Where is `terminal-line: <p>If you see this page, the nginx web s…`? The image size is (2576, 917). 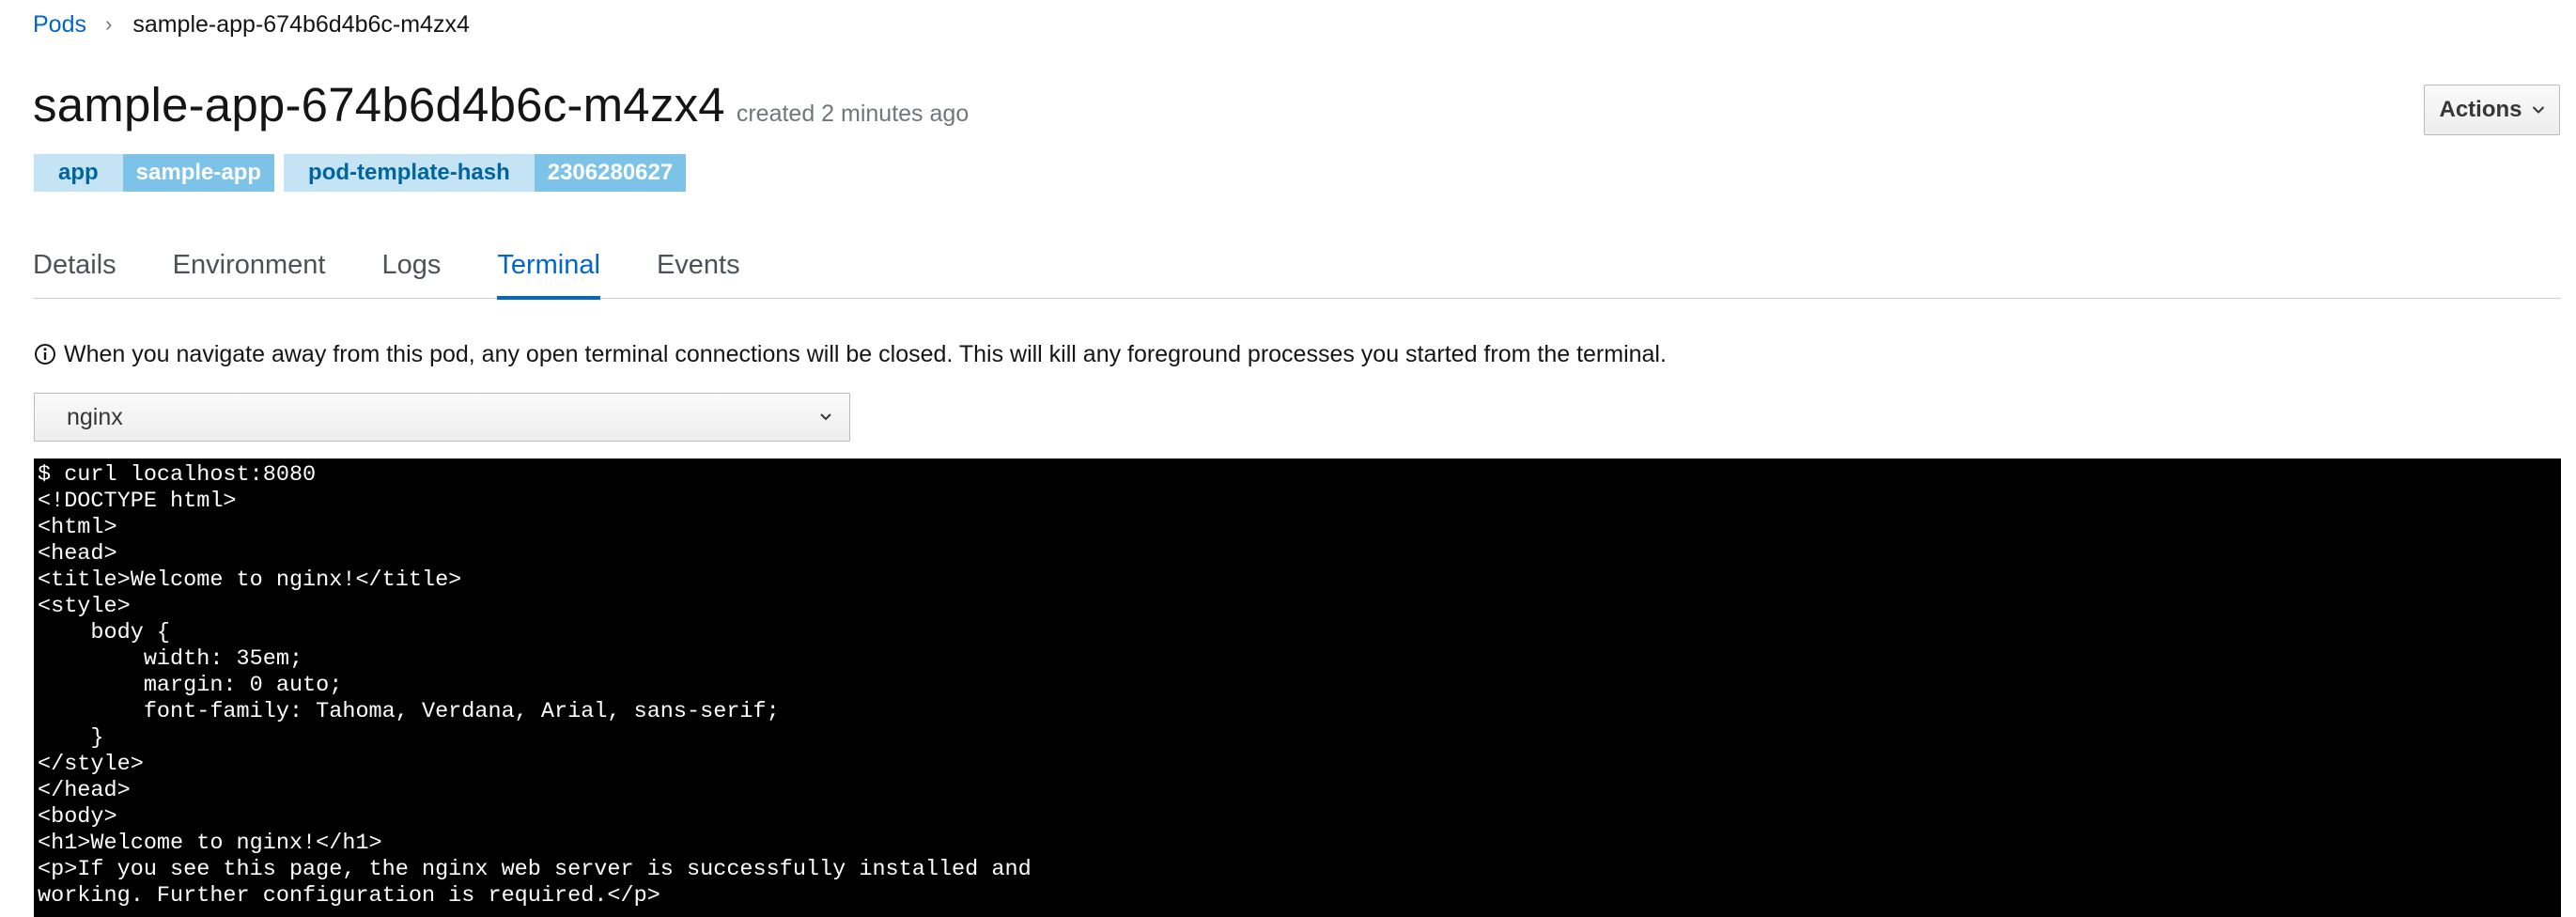
terminal-line: <p>If you see this page, the nginx web s… is located at coordinates (535, 870).